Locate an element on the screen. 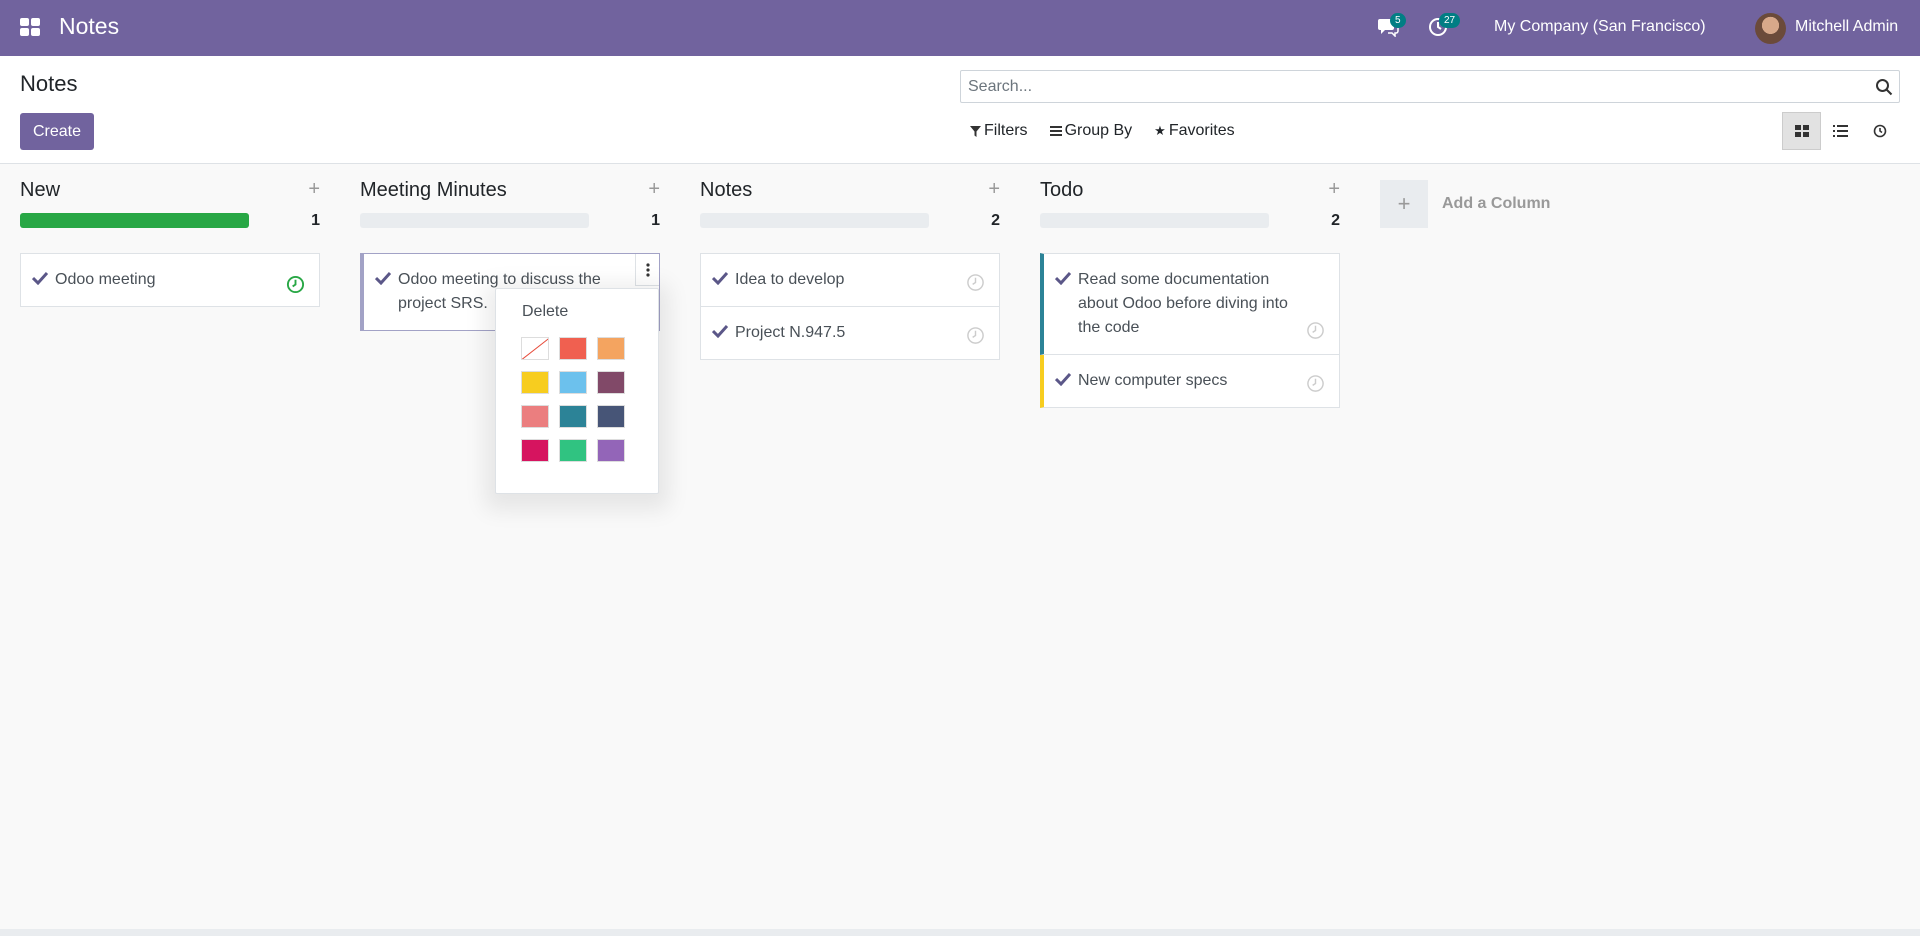 The image size is (1920, 936). card-menu-button is located at coordinates (647, 270).